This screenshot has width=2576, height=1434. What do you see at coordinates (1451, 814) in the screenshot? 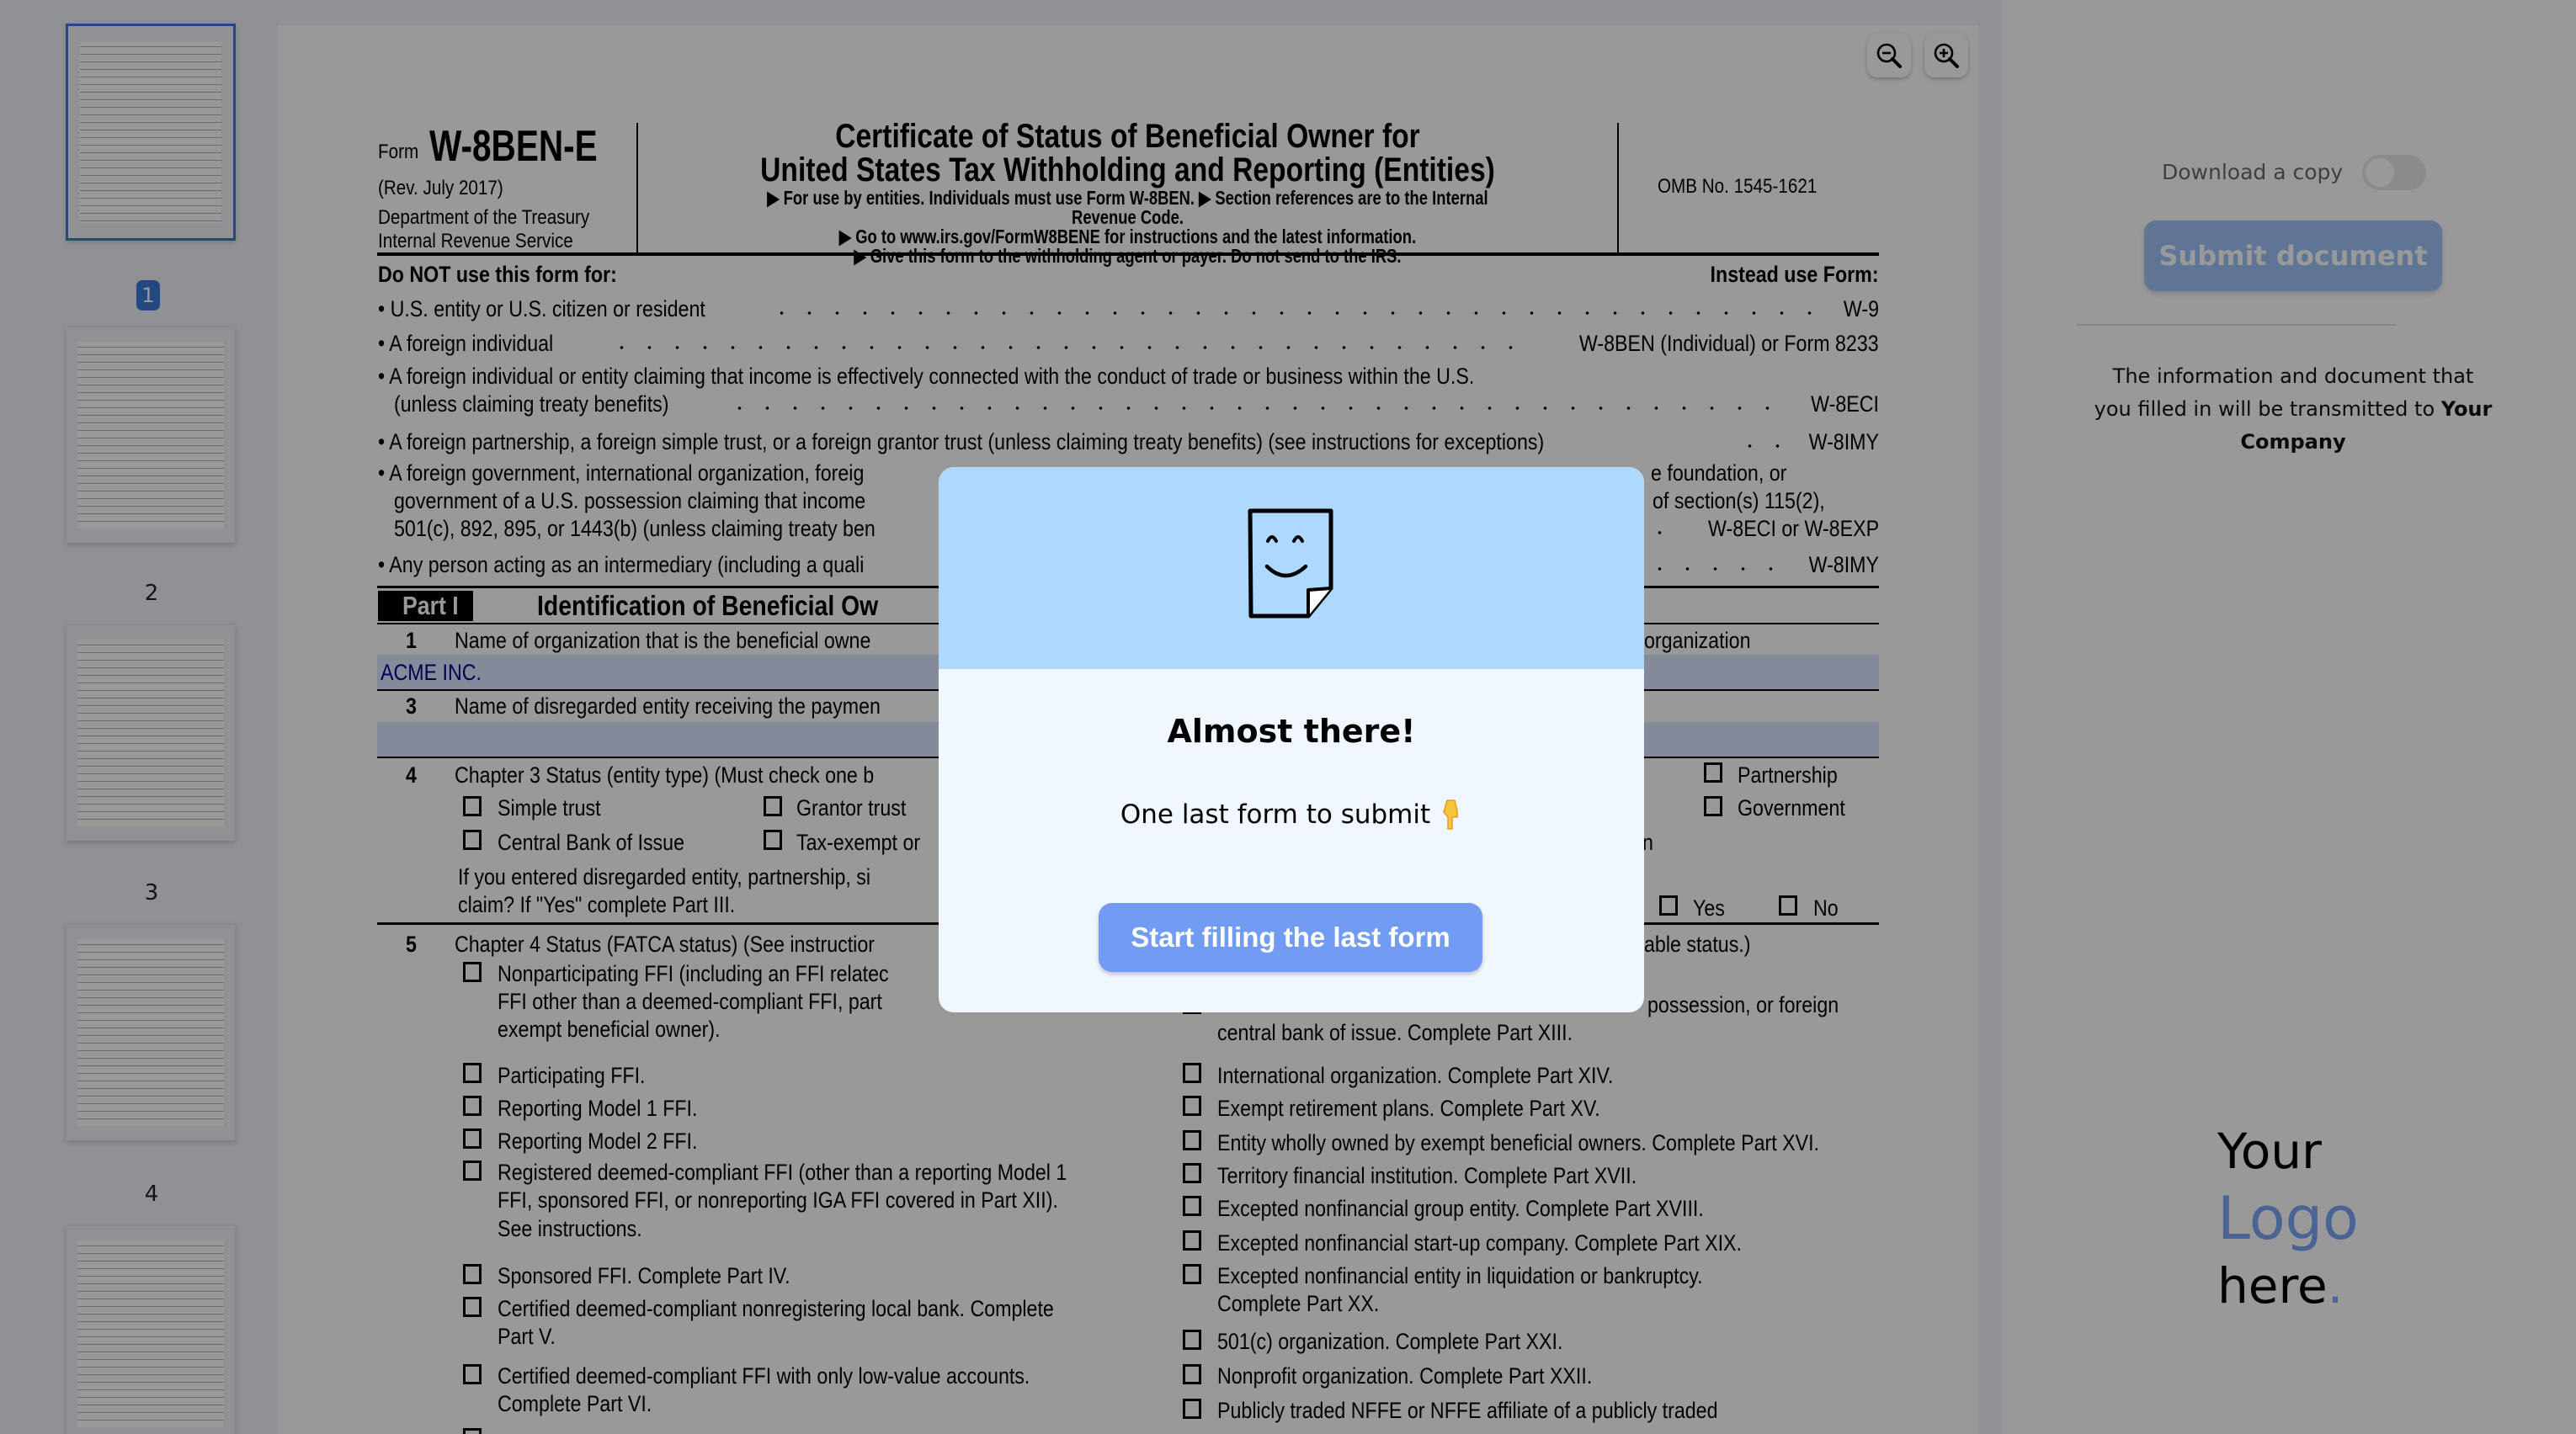
I see `pointing-down-hand-icon` at bounding box center [1451, 814].